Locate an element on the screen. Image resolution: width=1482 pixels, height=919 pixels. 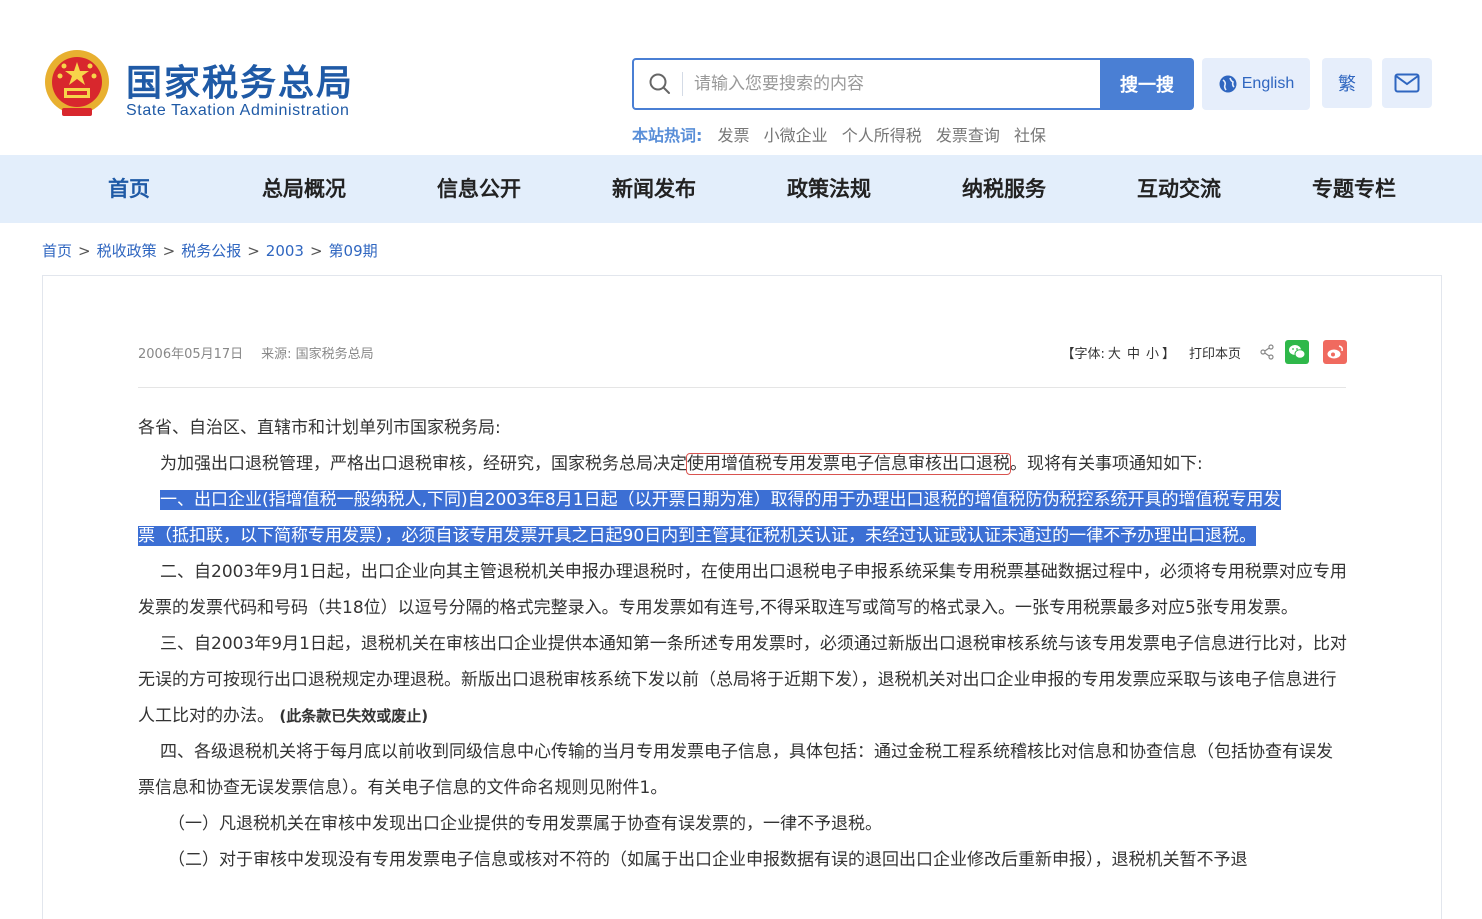
english-label: English is located at coordinates (1268, 83).